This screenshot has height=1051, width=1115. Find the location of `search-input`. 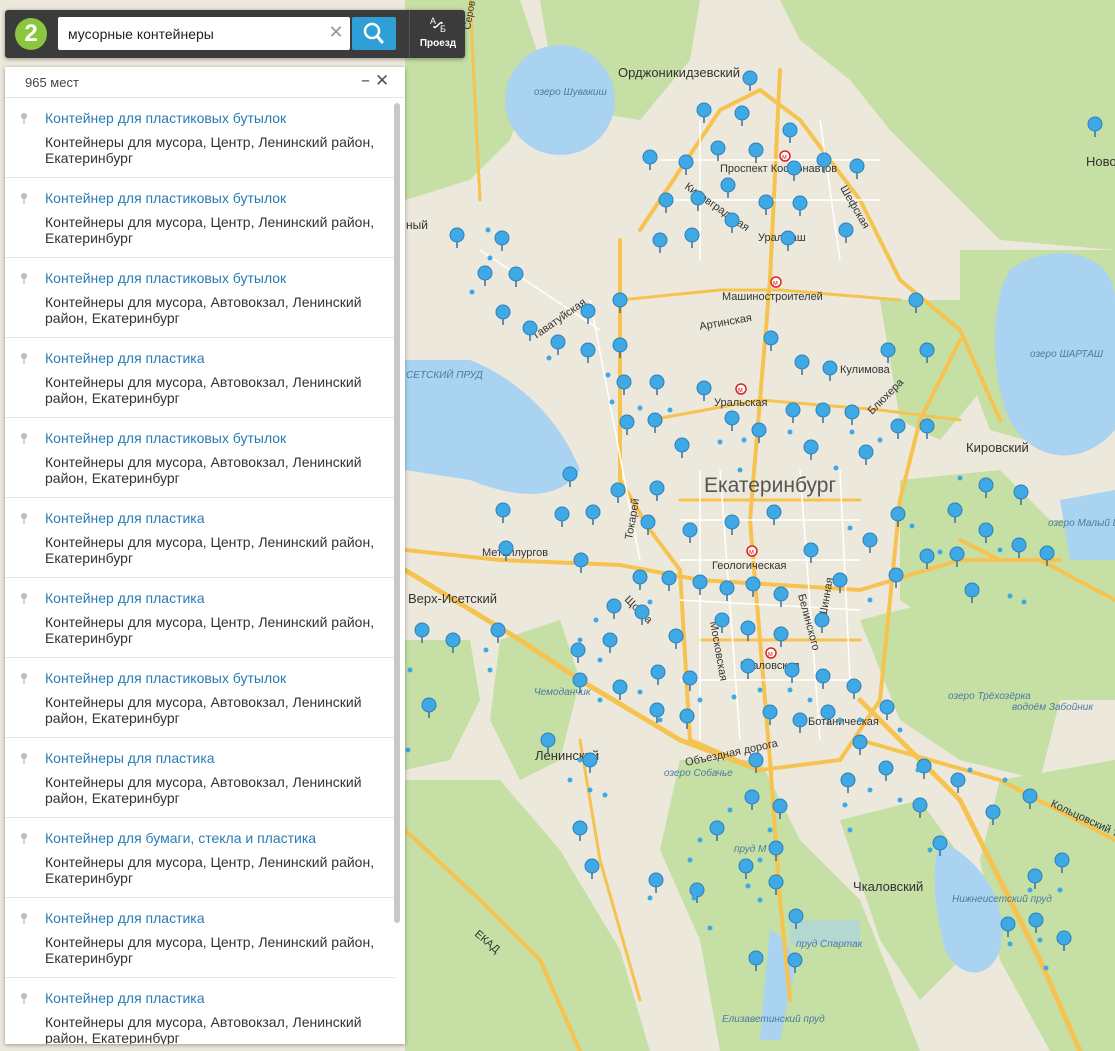

search-input is located at coordinates (204, 33).